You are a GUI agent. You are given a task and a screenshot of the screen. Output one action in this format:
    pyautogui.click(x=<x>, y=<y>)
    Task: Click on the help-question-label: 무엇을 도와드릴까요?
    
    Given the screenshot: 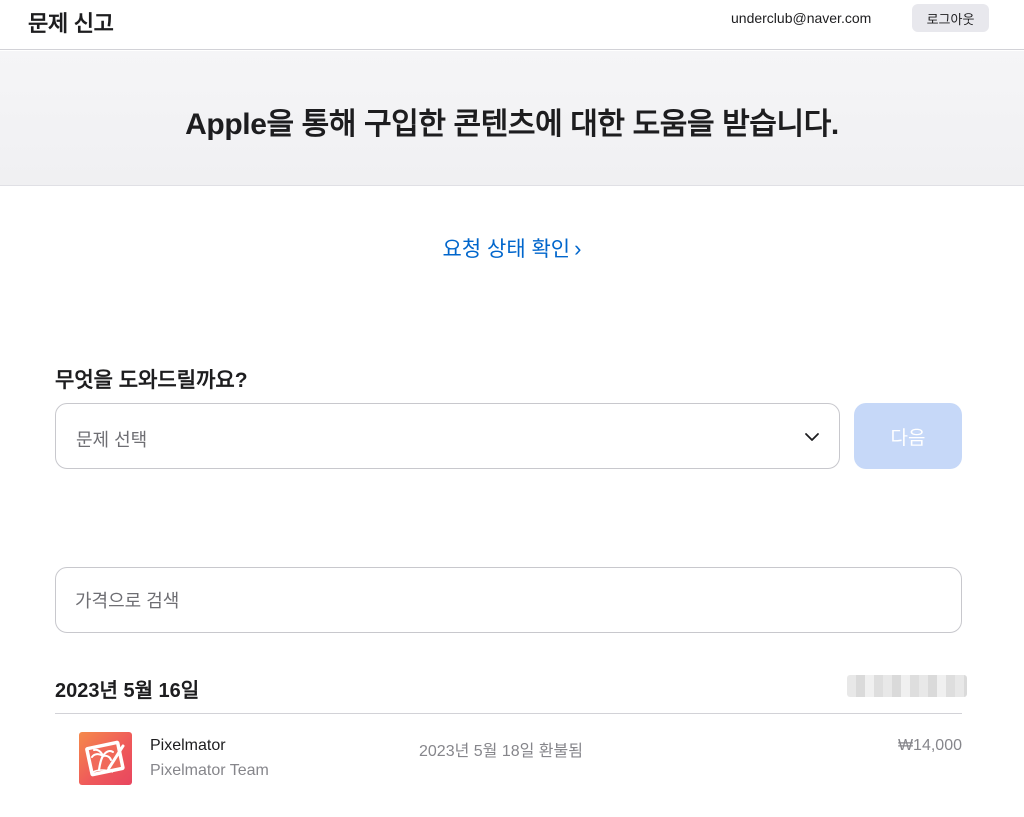 What is the action you would take?
    pyautogui.click(x=151, y=380)
    